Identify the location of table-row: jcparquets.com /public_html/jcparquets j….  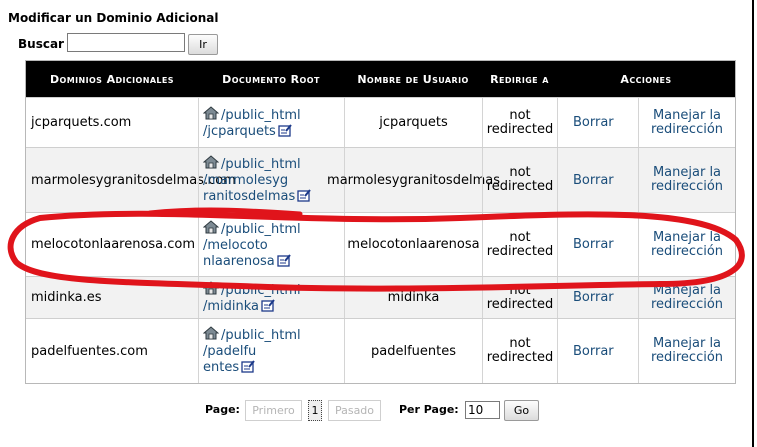
(380, 122).